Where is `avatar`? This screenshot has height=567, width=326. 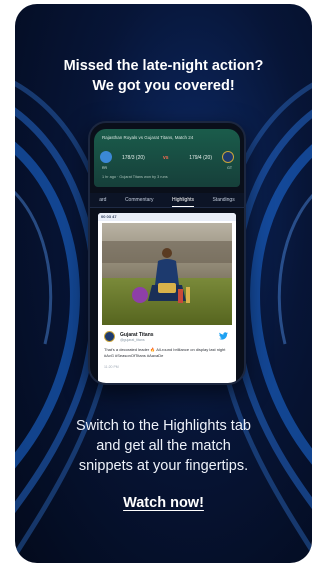 avatar is located at coordinates (109, 336).